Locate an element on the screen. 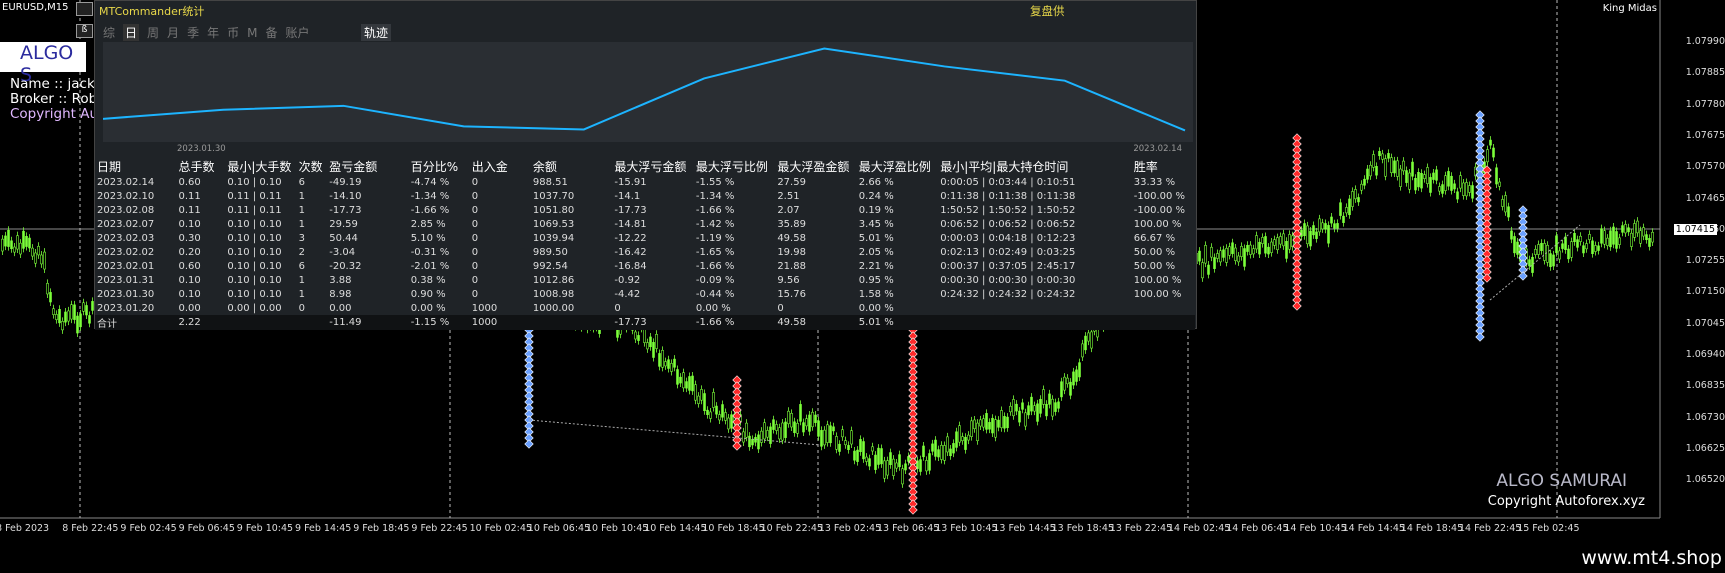 The width and height of the screenshot is (1725, 573). price-tick: 1.07255 is located at coordinates (1705, 261).